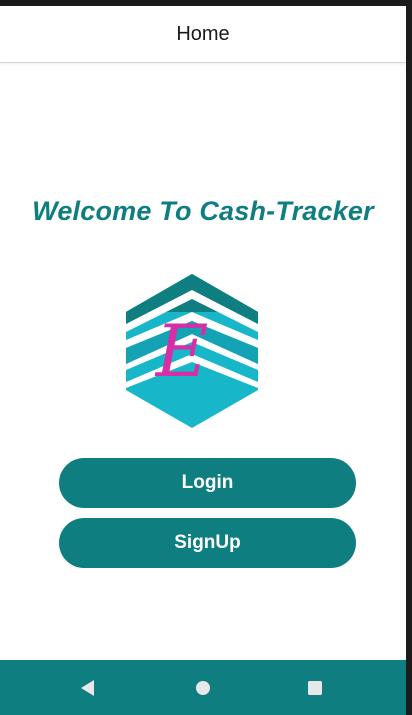 This screenshot has width=412, height=715. I want to click on signup-button: SignUp, so click(207, 543).